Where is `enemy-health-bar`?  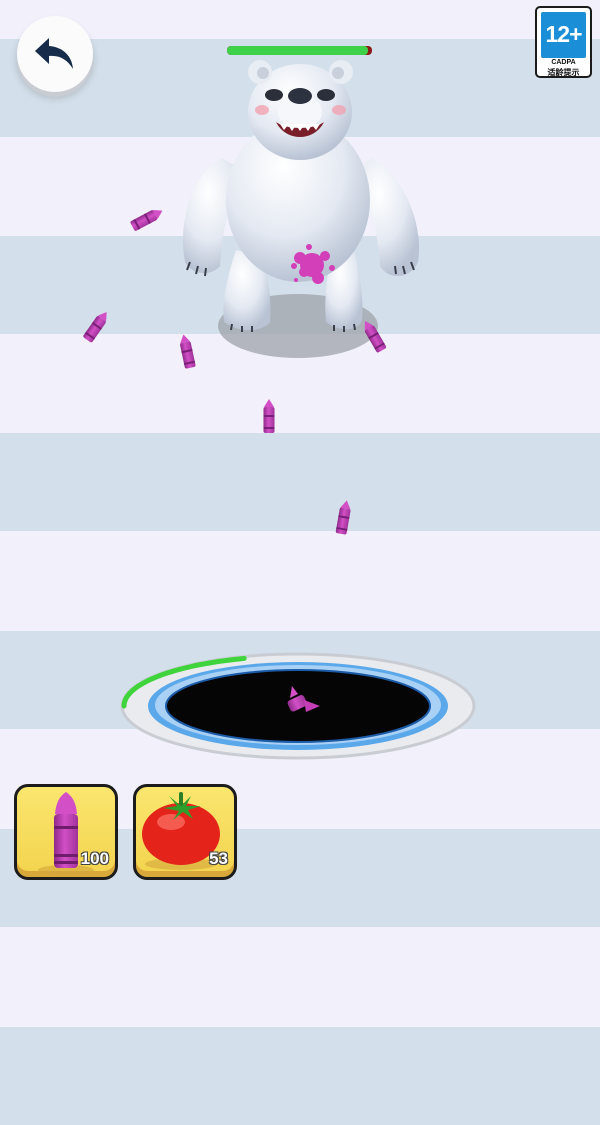 enemy-health-bar is located at coordinates (299, 50).